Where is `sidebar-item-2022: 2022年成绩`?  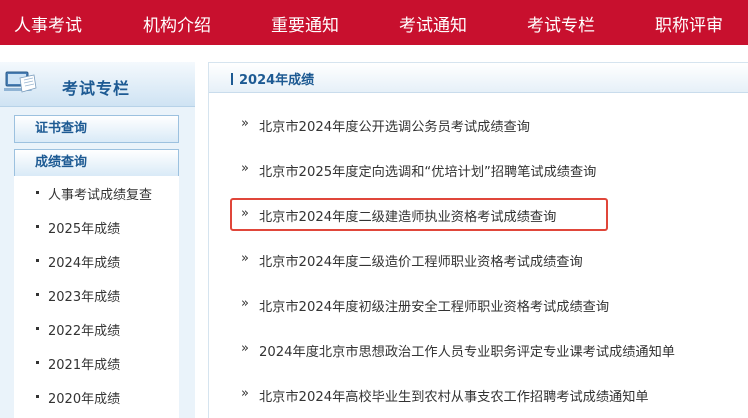
sidebar-item-2022: 2022年成绩 is located at coordinates (96, 329).